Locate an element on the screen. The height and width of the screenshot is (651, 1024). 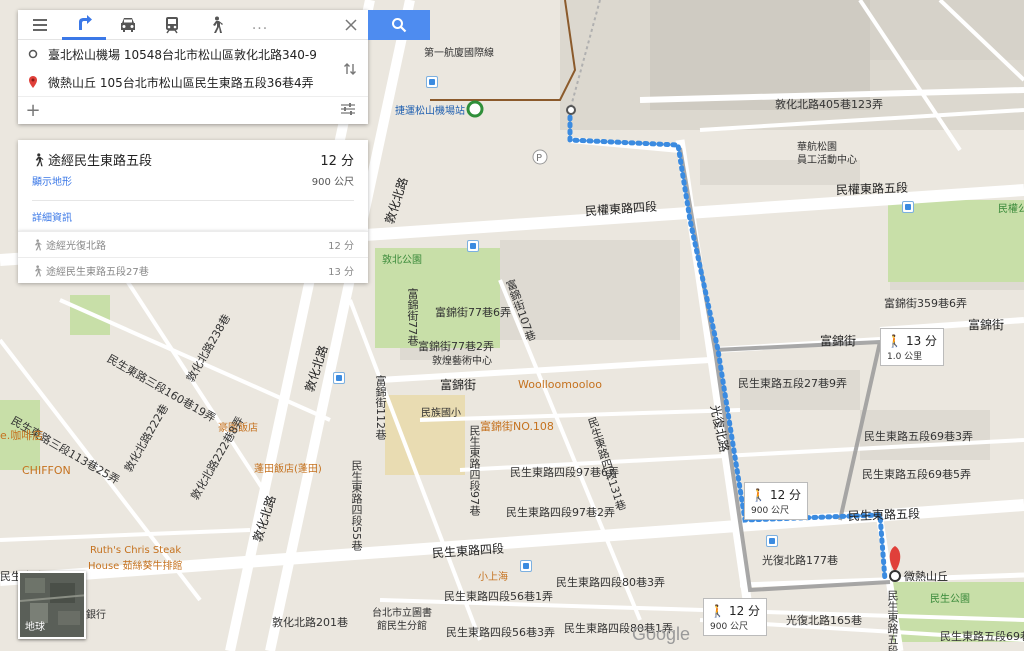
label-fujin-3: 富錦街 is located at coordinates (986, 325).